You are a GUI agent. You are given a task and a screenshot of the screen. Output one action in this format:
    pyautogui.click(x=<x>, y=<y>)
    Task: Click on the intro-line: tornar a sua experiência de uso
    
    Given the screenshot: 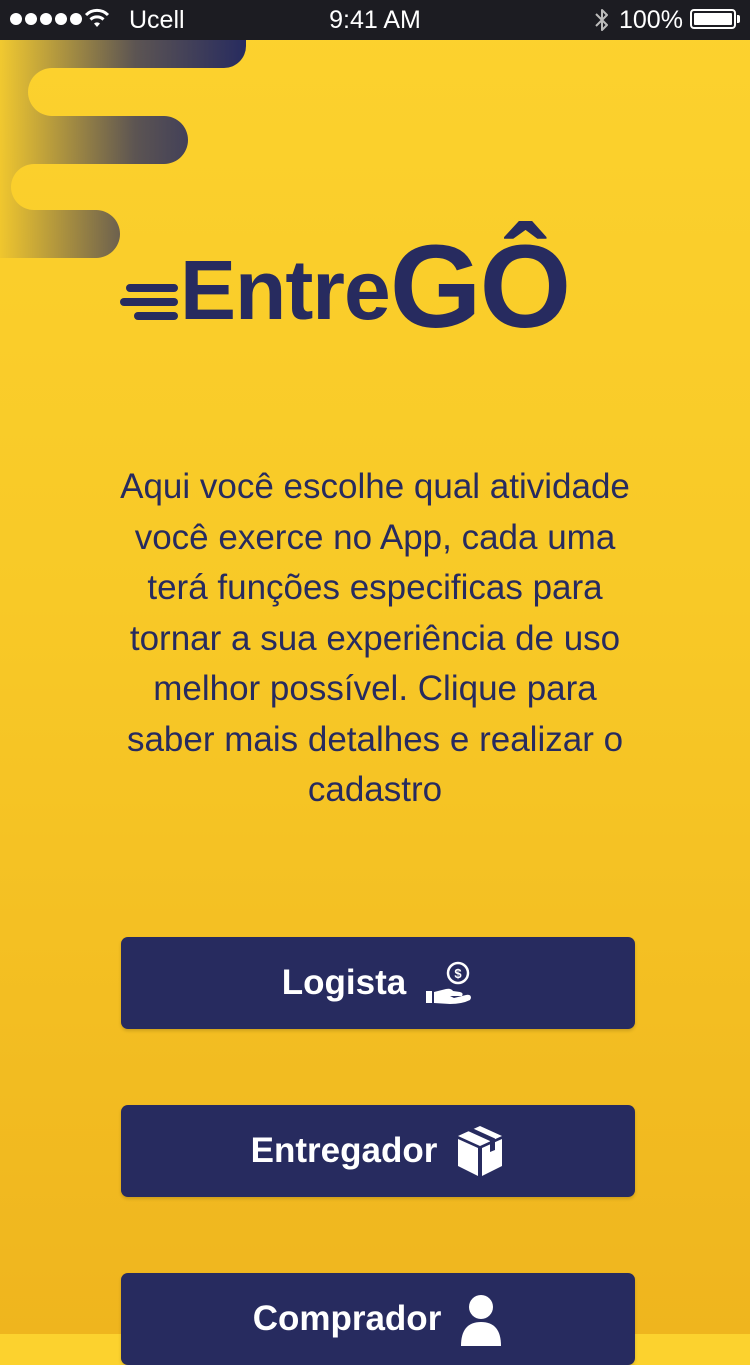 What is the action you would take?
    pyautogui.click(x=375, y=638)
    